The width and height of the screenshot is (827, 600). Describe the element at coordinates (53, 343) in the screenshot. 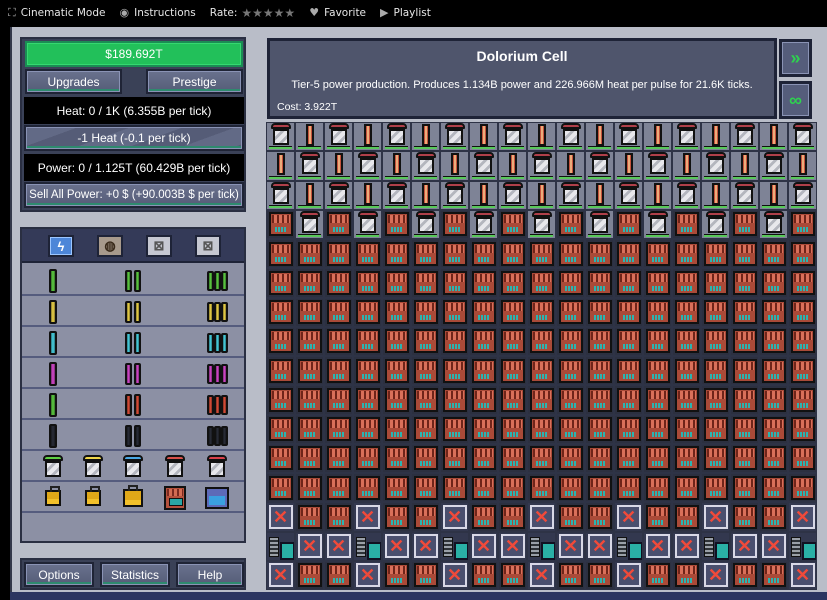

I see `part-single-cell` at that location.